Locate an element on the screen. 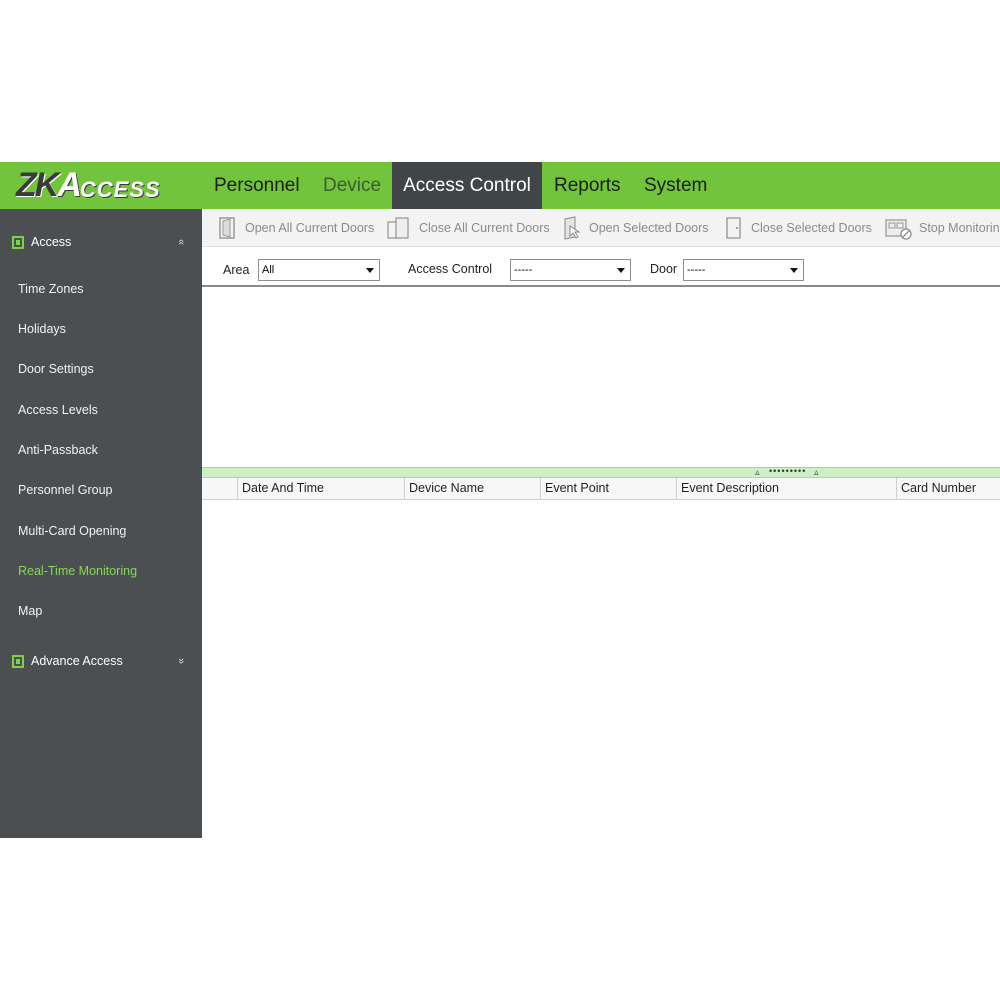 The width and height of the screenshot is (1000, 1000). nav-tab-reports: Reports is located at coordinates (587, 185).